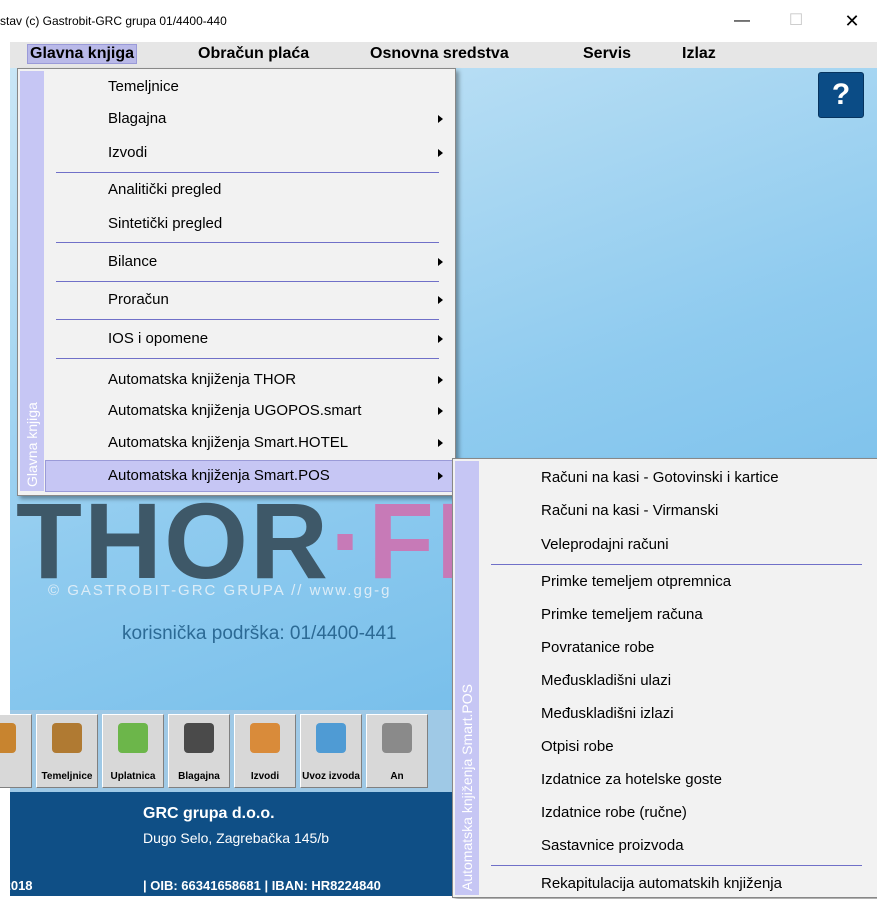 Image resolution: width=877 pixels, height=899 pixels. What do you see at coordinates (249, 443) in the screenshot?
I see `menu-item-auto-smarthotel: Automatska knjiženja Smart.HOTEL` at bounding box center [249, 443].